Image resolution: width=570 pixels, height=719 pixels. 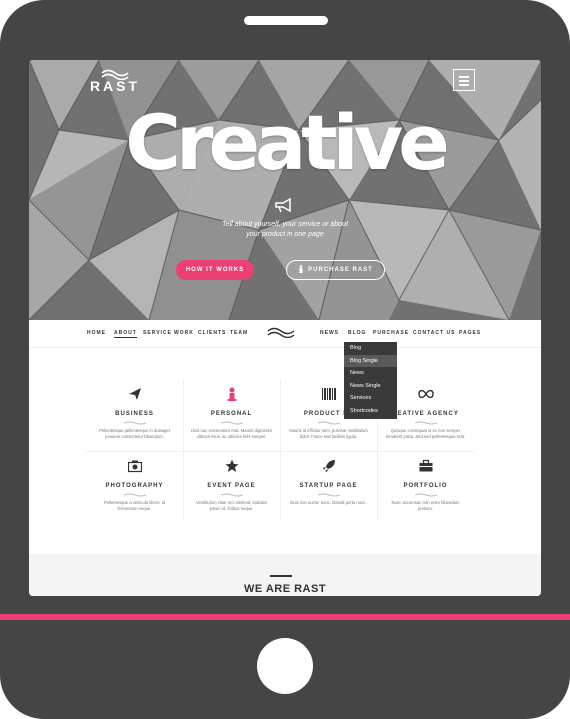 I want to click on nav-work: WORK, so click(x=184, y=333).